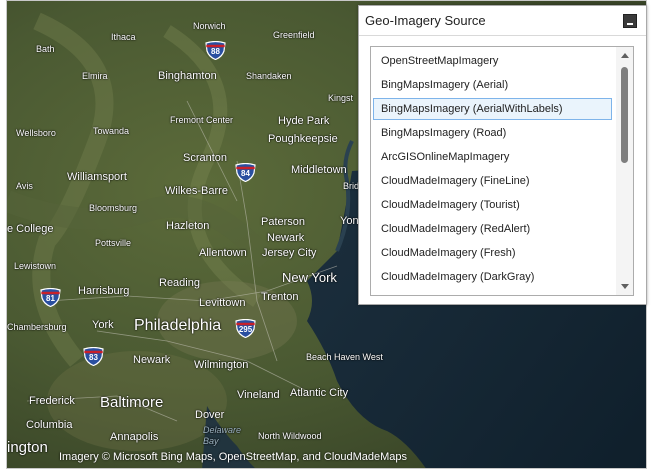  What do you see at coordinates (492, 61) in the screenshot?
I see `list-item-openstreetmapimagery: OpenStreetMapImagery` at bounding box center [492, 61].